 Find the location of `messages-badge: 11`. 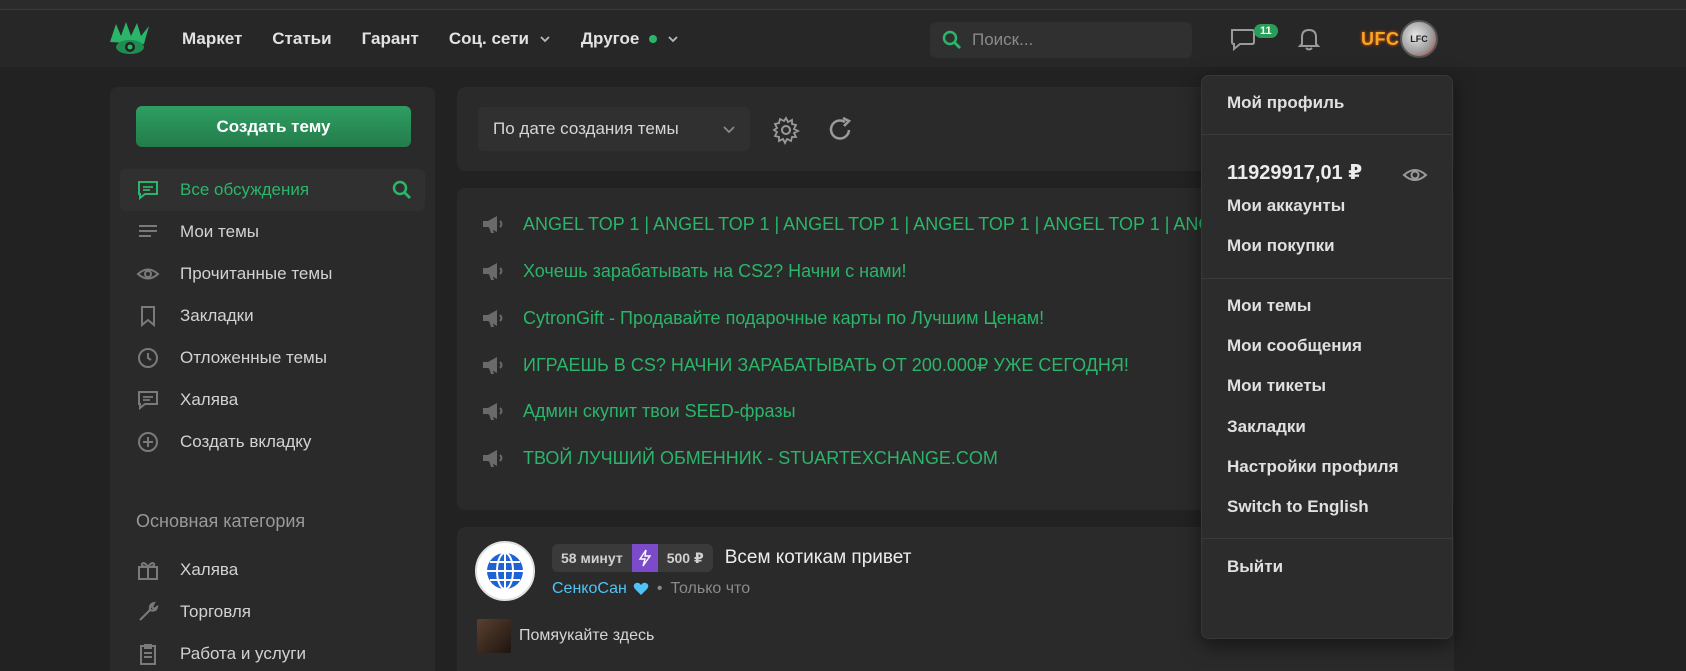

messages-badge: 11 is located at coordinates (1266, 31).